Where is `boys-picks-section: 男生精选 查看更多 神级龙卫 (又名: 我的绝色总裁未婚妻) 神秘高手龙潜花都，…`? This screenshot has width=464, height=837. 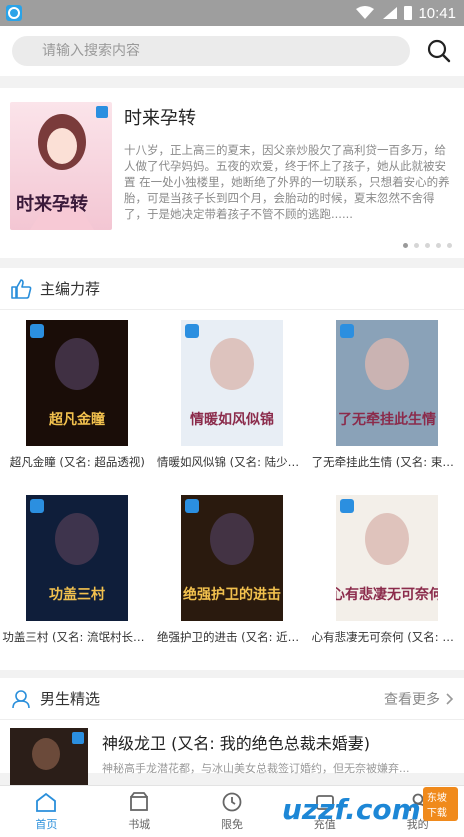 boys-picks-section: 男生精选 查看更多 神级龙卫 (又名: 我的绝色总裁未婚妻) 神秘高手龙潜花都，… is located at coordinates (232, 733).